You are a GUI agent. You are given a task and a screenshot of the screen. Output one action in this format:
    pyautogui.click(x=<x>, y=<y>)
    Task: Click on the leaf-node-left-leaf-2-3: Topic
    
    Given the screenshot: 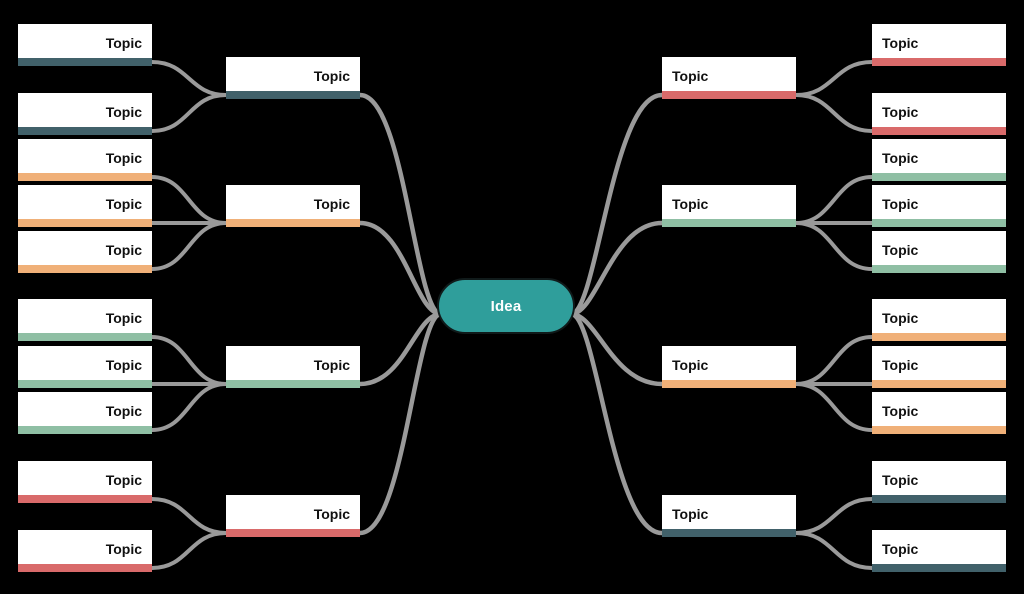 What is the action you would take?
    pyautogui.click(x=85, y=252)
    